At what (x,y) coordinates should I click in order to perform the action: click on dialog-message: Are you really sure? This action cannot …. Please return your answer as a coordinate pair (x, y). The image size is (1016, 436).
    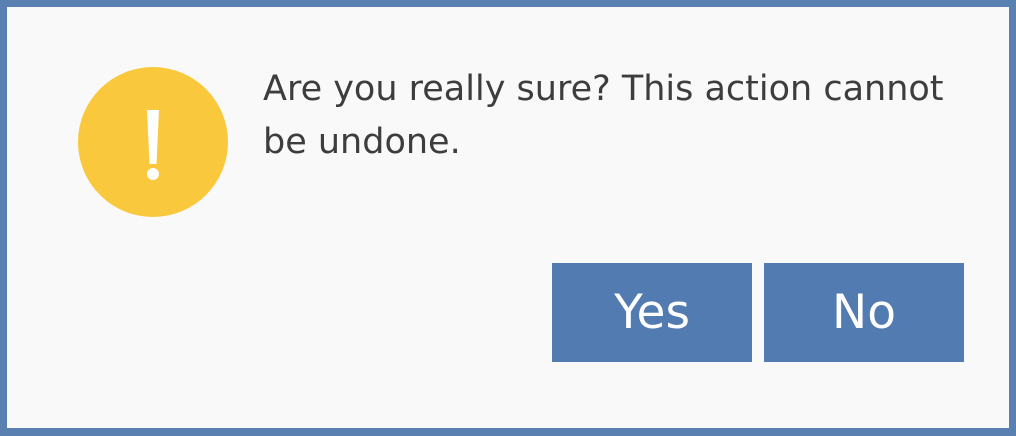
    Looking at the image, I should click on (603, 115).